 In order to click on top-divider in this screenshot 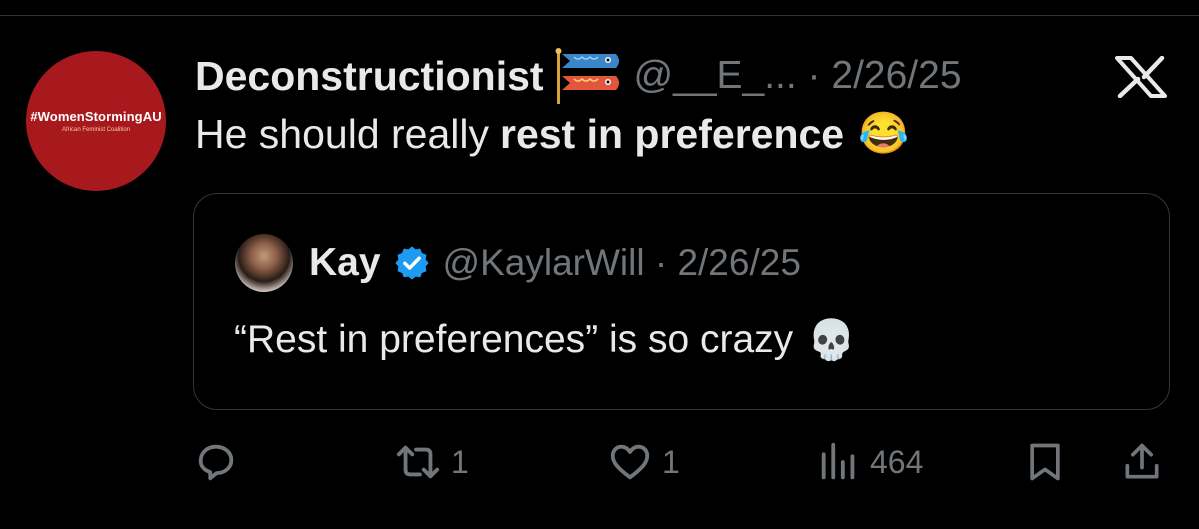, I will do `click(599, 15)`.